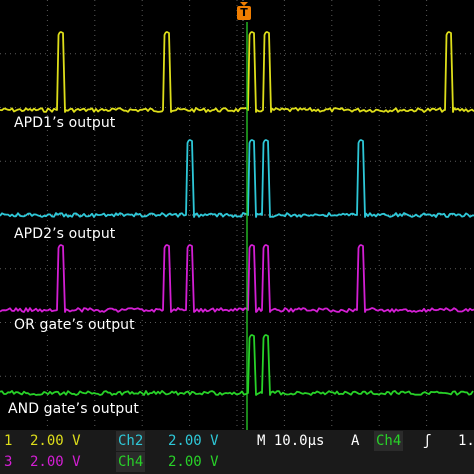  What do you see at coordinates (55, 441) in the screenshot?
I see `channel-1-scale: 2.00 V` at bounding box center [55, 441].